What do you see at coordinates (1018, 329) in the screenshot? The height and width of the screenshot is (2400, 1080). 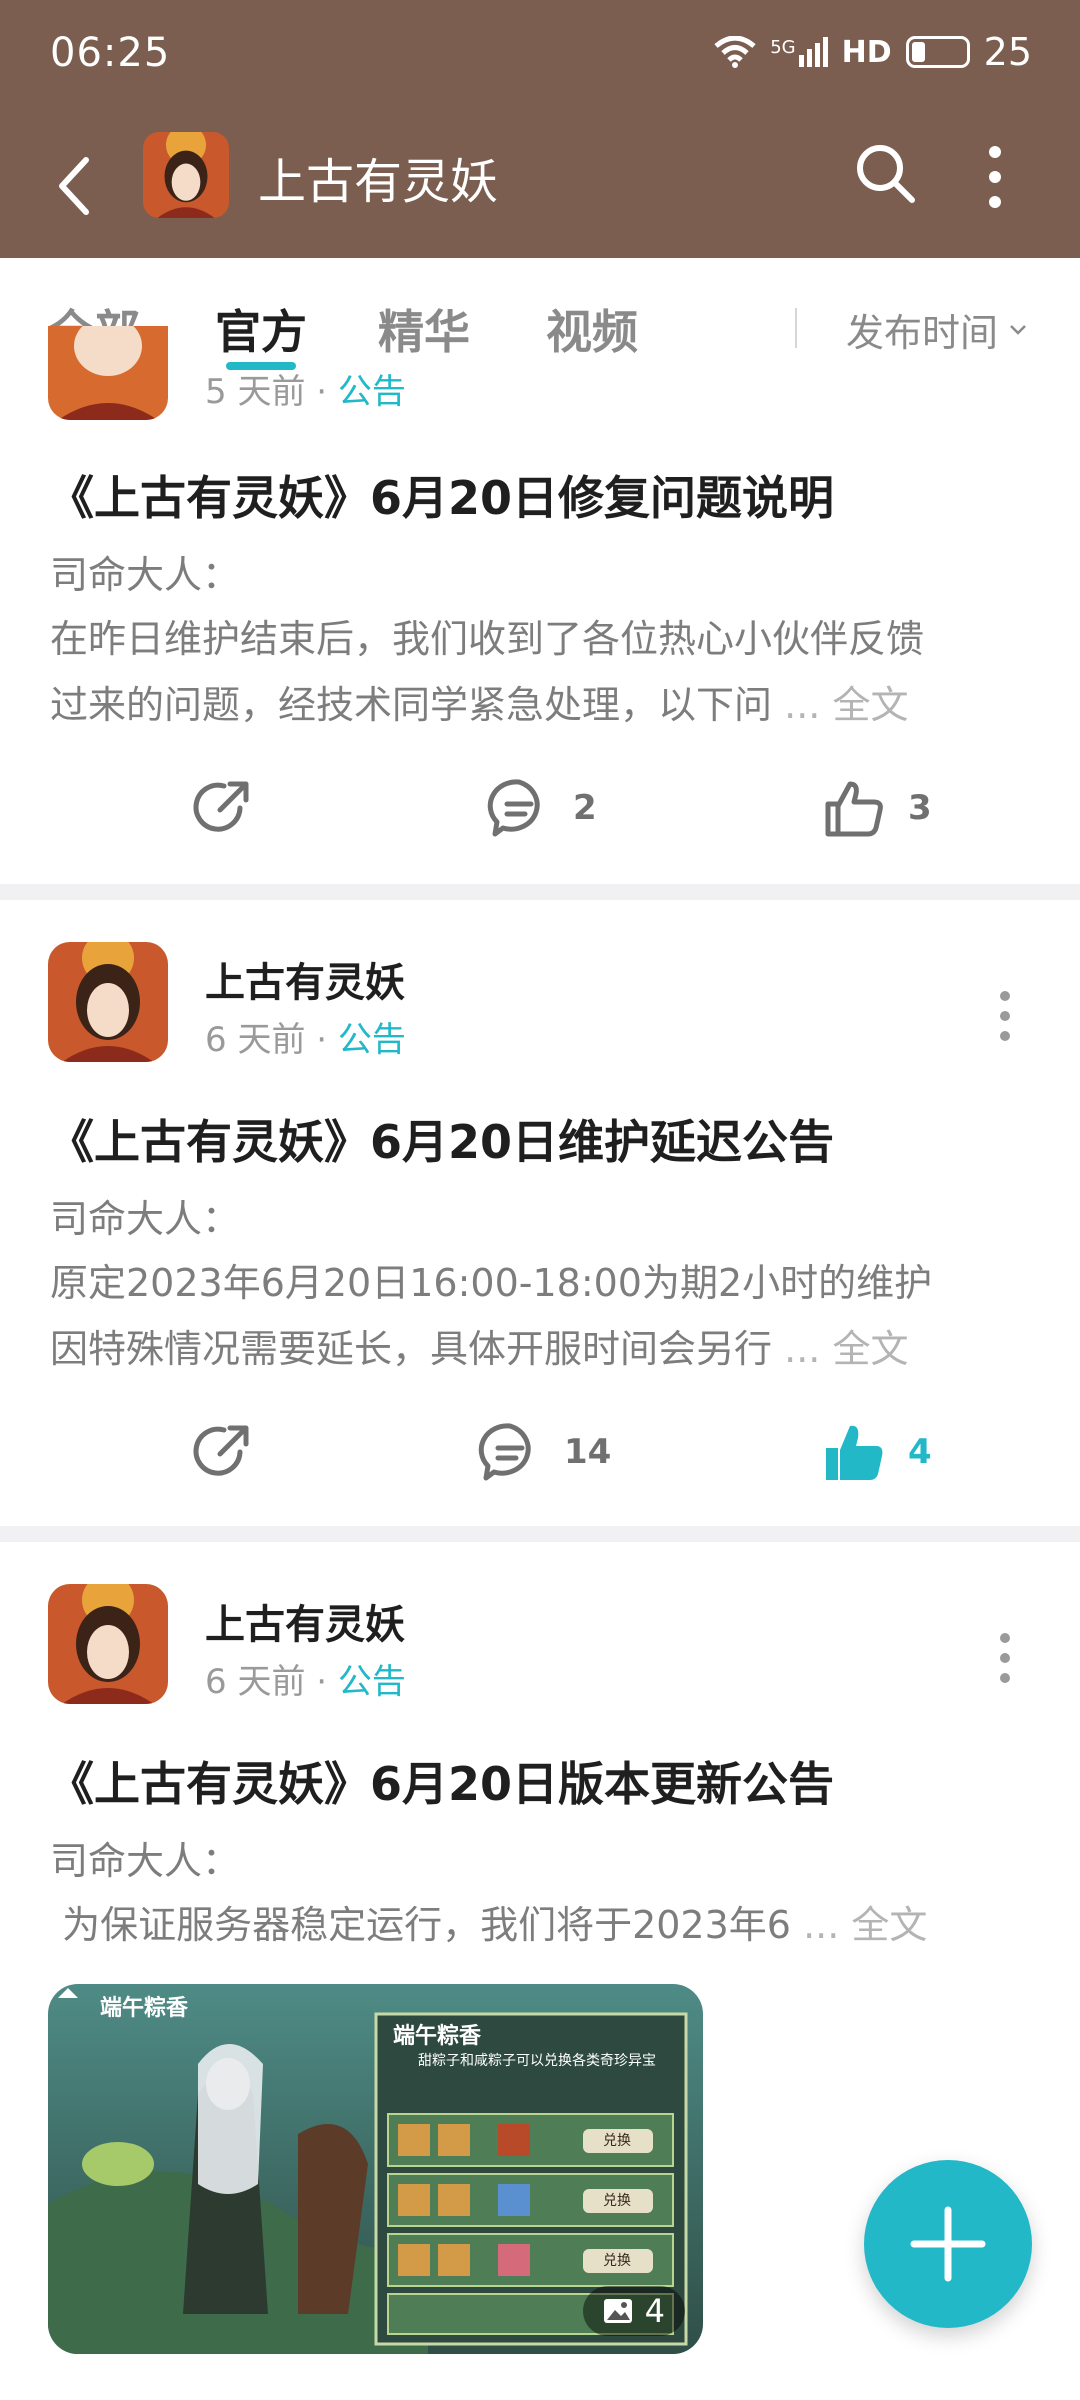 I see `chevron-down-icon` at bounding box center [1018, 329].